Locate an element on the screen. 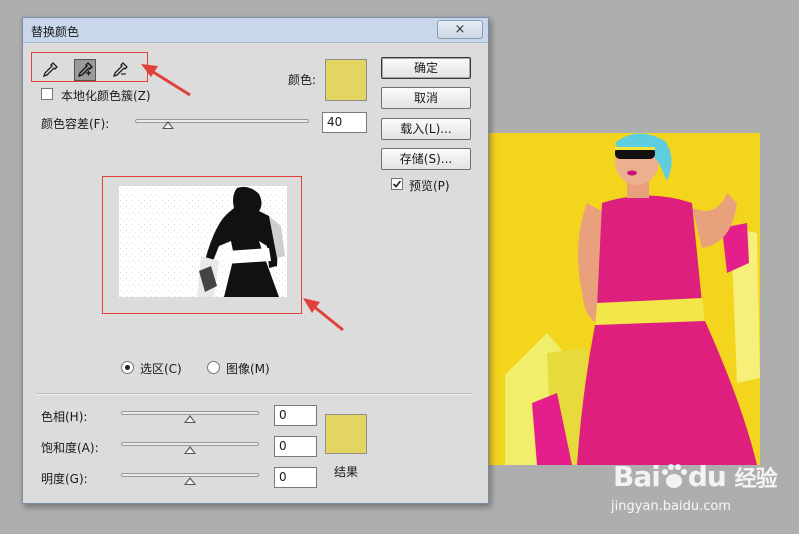  paw-icon is located at coordinates (674, 476).